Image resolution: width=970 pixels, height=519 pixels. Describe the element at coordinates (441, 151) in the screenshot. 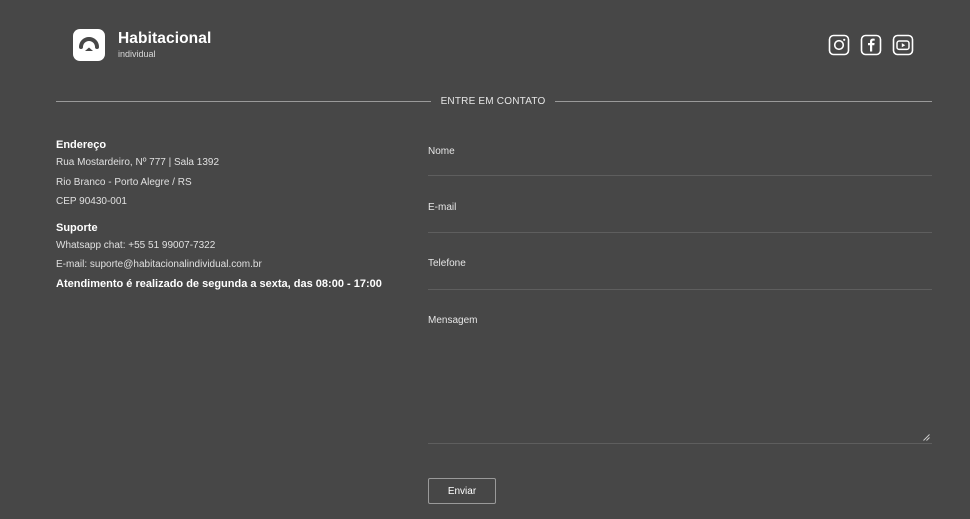

I see `name-label: Nome` at that location.